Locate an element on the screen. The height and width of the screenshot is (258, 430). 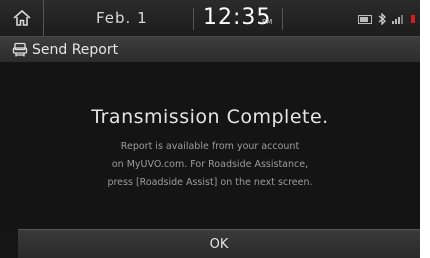
message-line: on MyUVO.com. For Roadside Assistance, is located at coordinates (210, 164).